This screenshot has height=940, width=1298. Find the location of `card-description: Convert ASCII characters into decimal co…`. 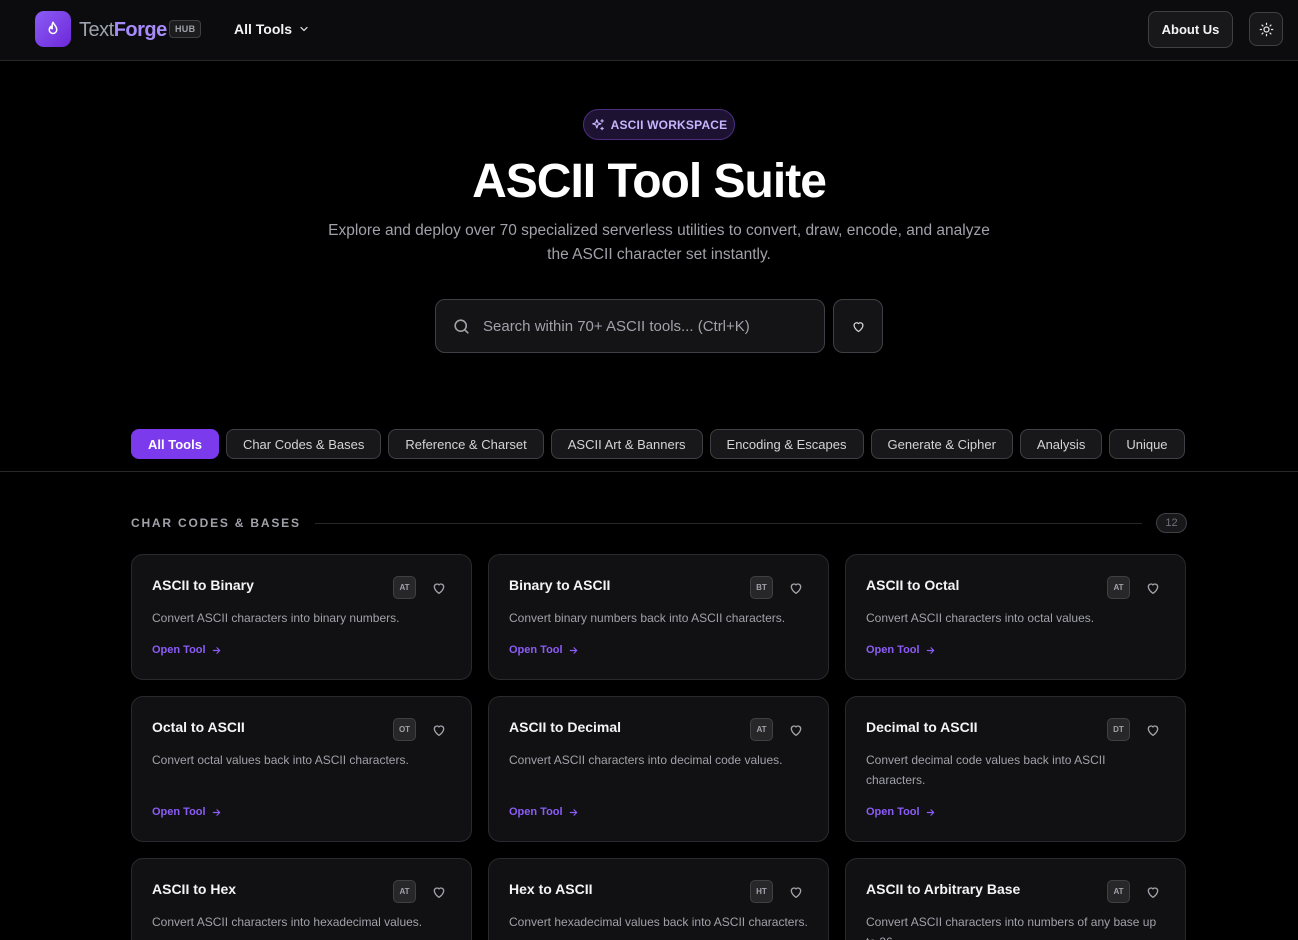

card-description: Convert ASCII characters into decimal co… is located at coordinates (646, 760).